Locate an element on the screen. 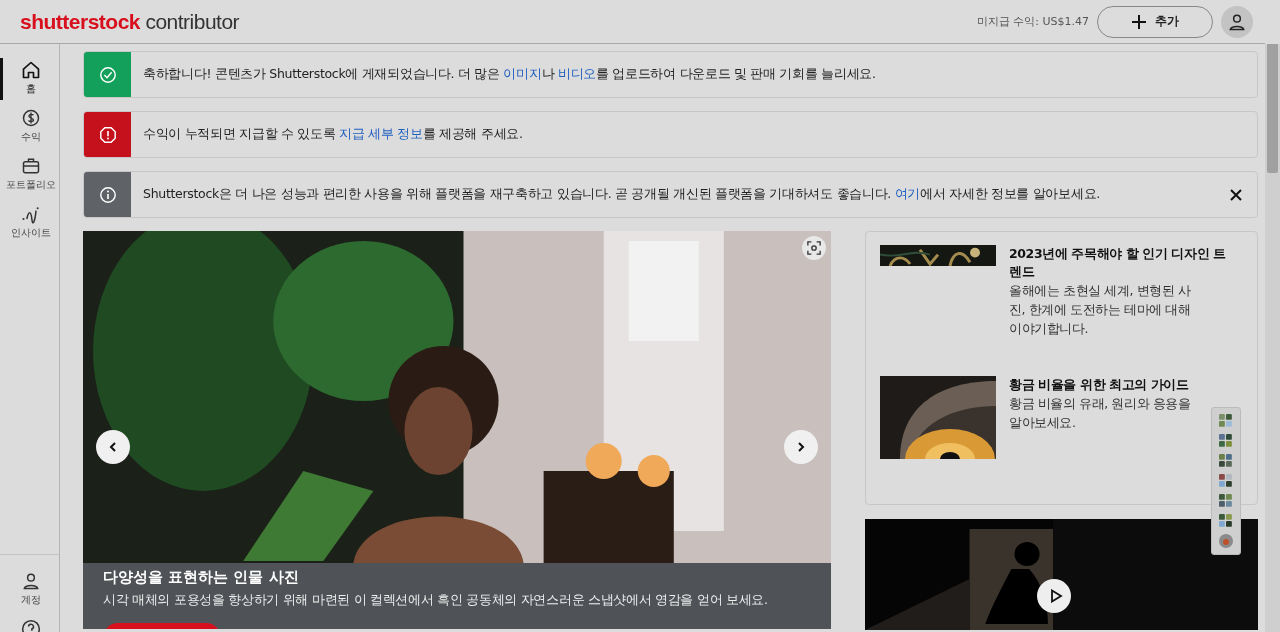 This screenshot has height=632, width=1280. link: 여기 is located at coordinates (907, 193).